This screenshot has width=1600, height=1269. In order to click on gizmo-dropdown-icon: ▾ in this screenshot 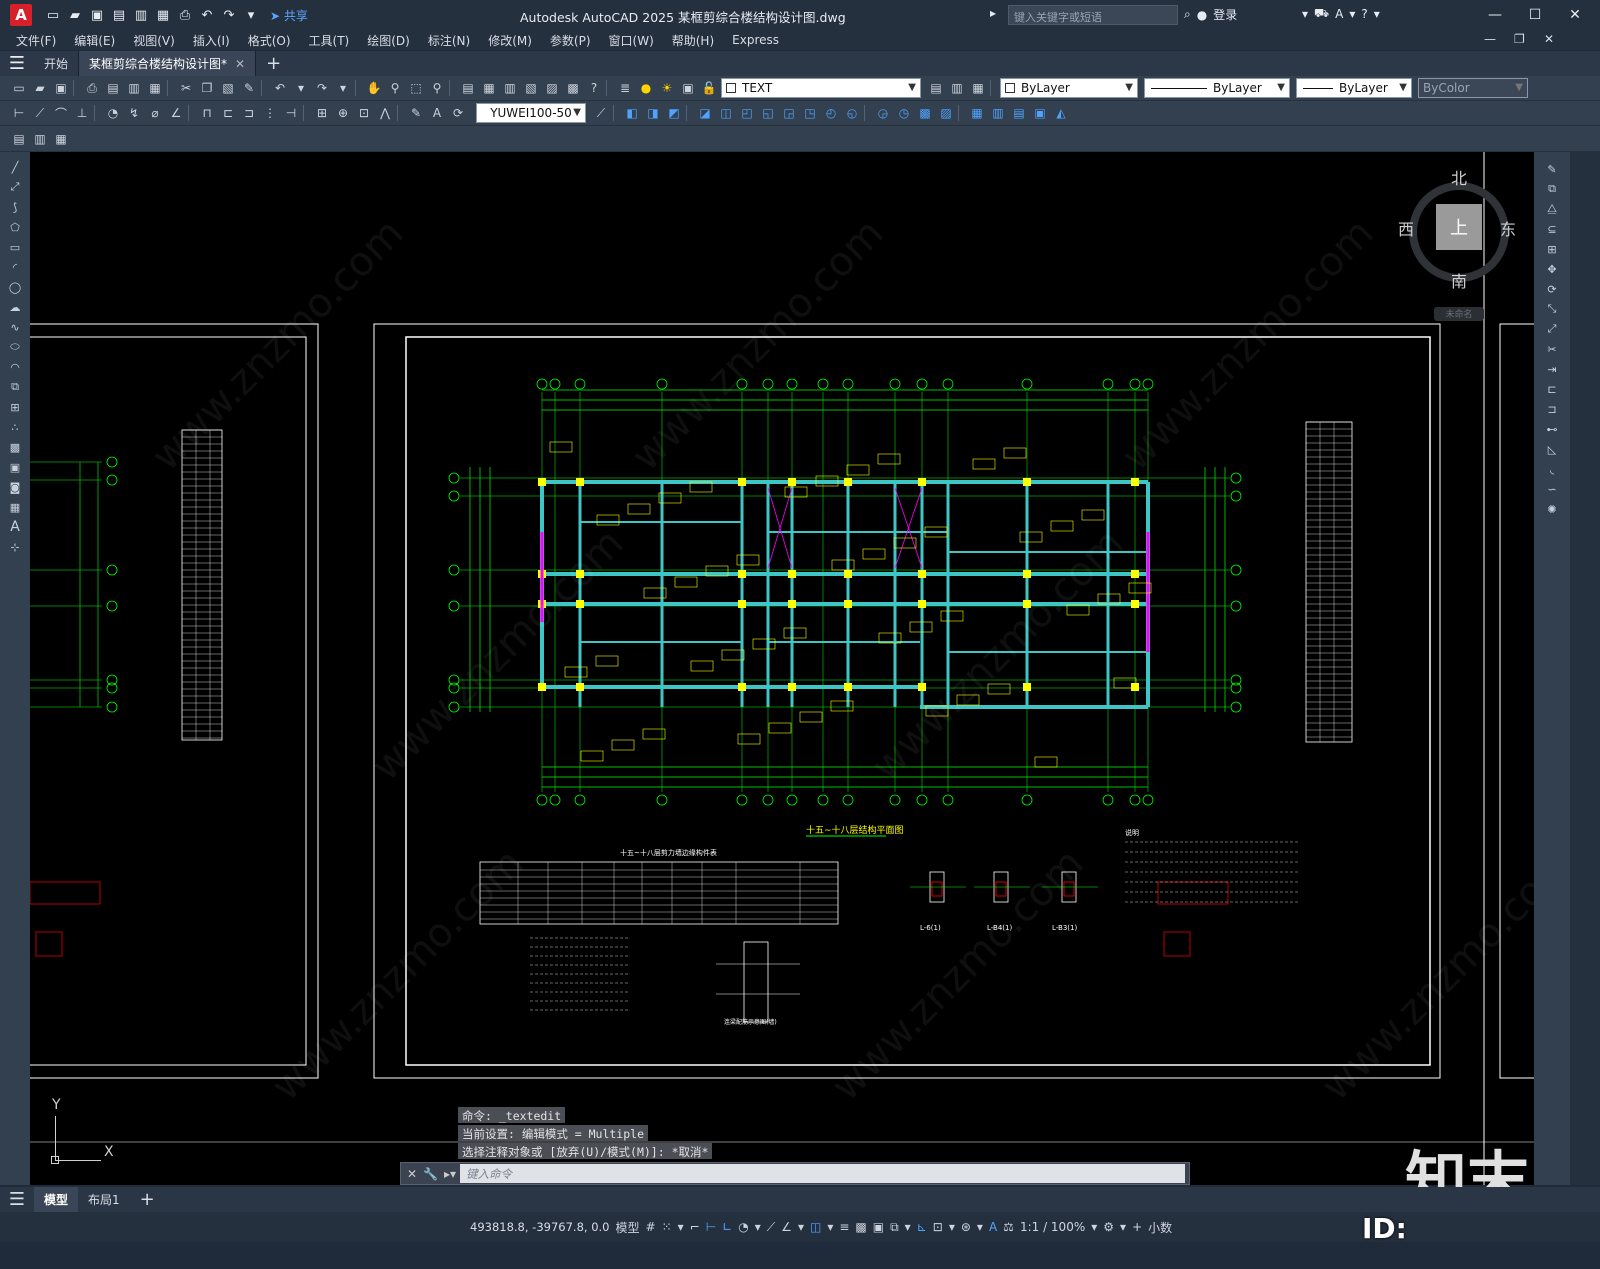, I will do `click(980, 1227)`.